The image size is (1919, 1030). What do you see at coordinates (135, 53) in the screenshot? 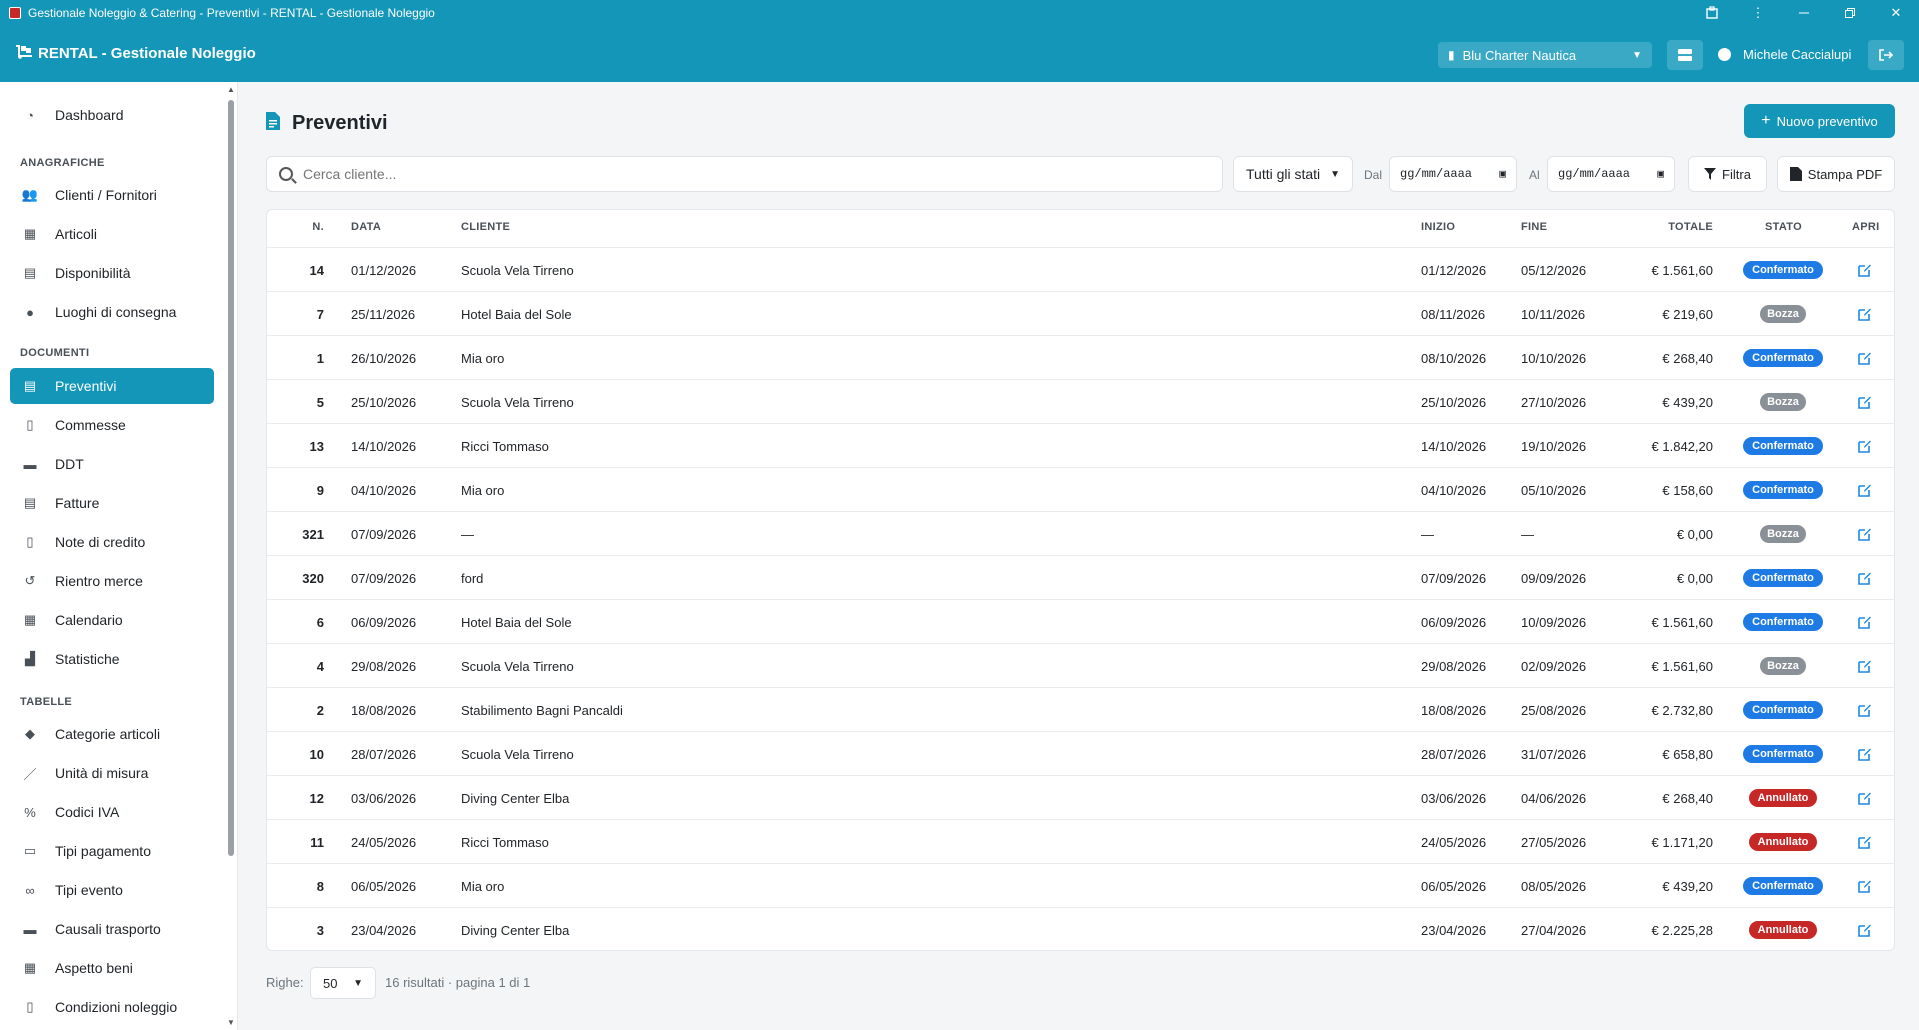
I see `brand: RENTAL - Gestionale Noleggio` at bounding box center [135, 53].